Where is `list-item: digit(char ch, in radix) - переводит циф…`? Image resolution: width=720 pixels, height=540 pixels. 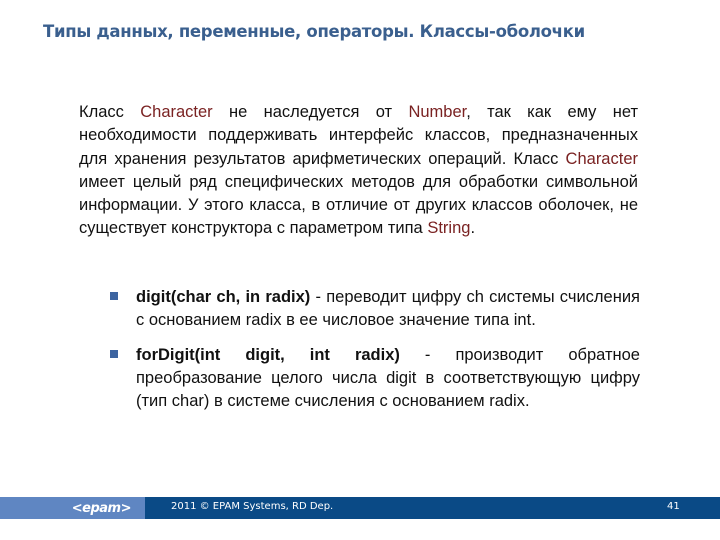 list-item: digit(char ch, in radix) - переводит циф… is located at coordinates (375, 309).